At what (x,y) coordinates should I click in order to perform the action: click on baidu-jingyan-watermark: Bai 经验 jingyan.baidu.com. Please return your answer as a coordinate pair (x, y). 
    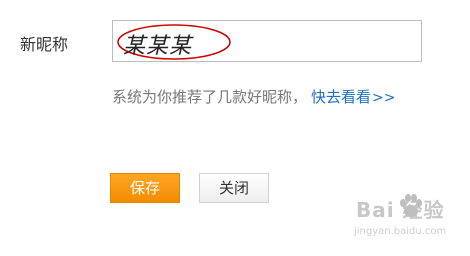
    Looking at the image, I should click on (389, 217).